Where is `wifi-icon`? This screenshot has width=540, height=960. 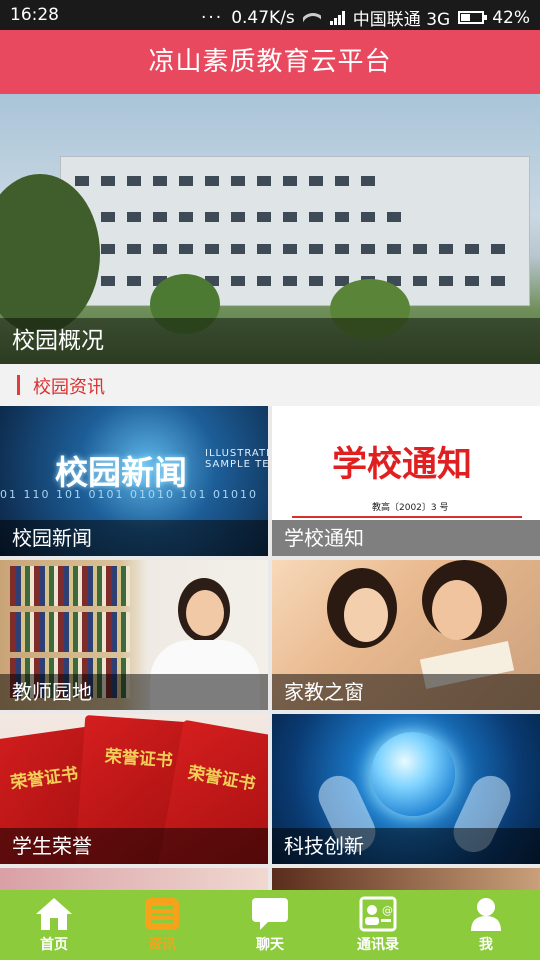 wifi-icon is located at coordinates (312, 18).